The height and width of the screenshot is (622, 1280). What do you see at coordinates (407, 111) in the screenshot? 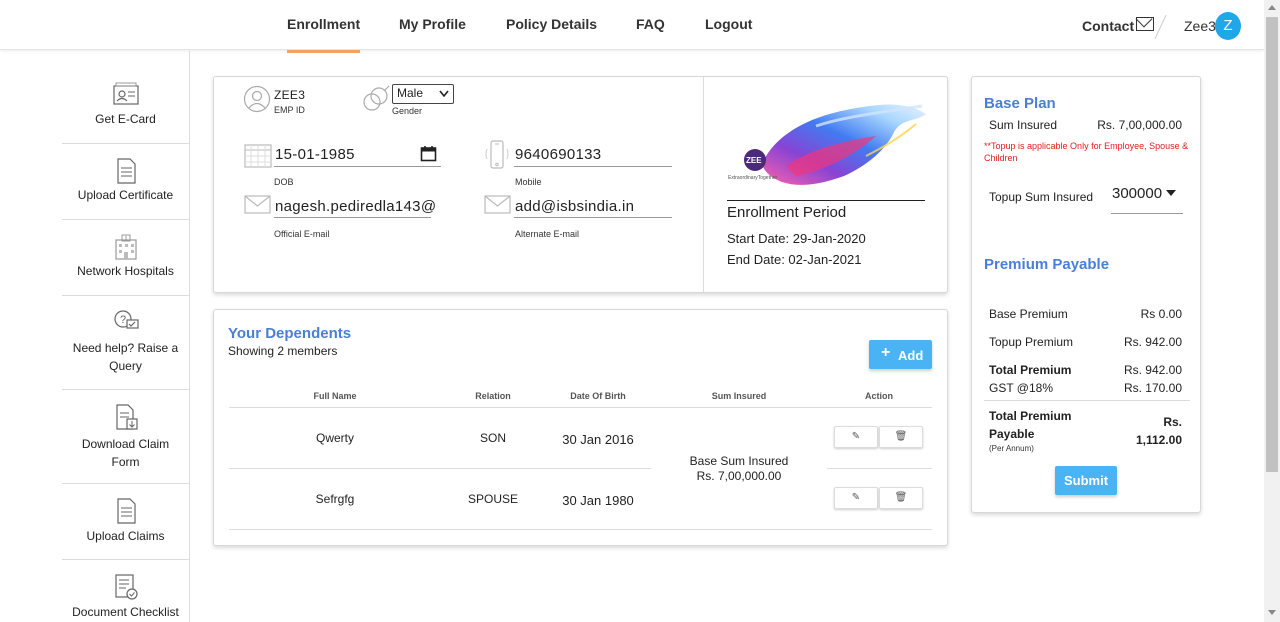
I see `gender-label: Gender` at bounding box center [407, 111].